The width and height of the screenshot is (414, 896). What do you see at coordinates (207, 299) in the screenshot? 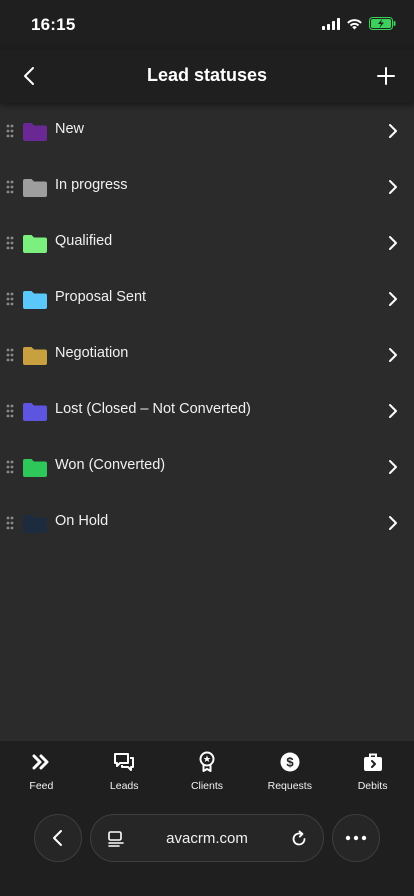
I see `status-row: Proposal Sent` at bounding box center [207, 299].